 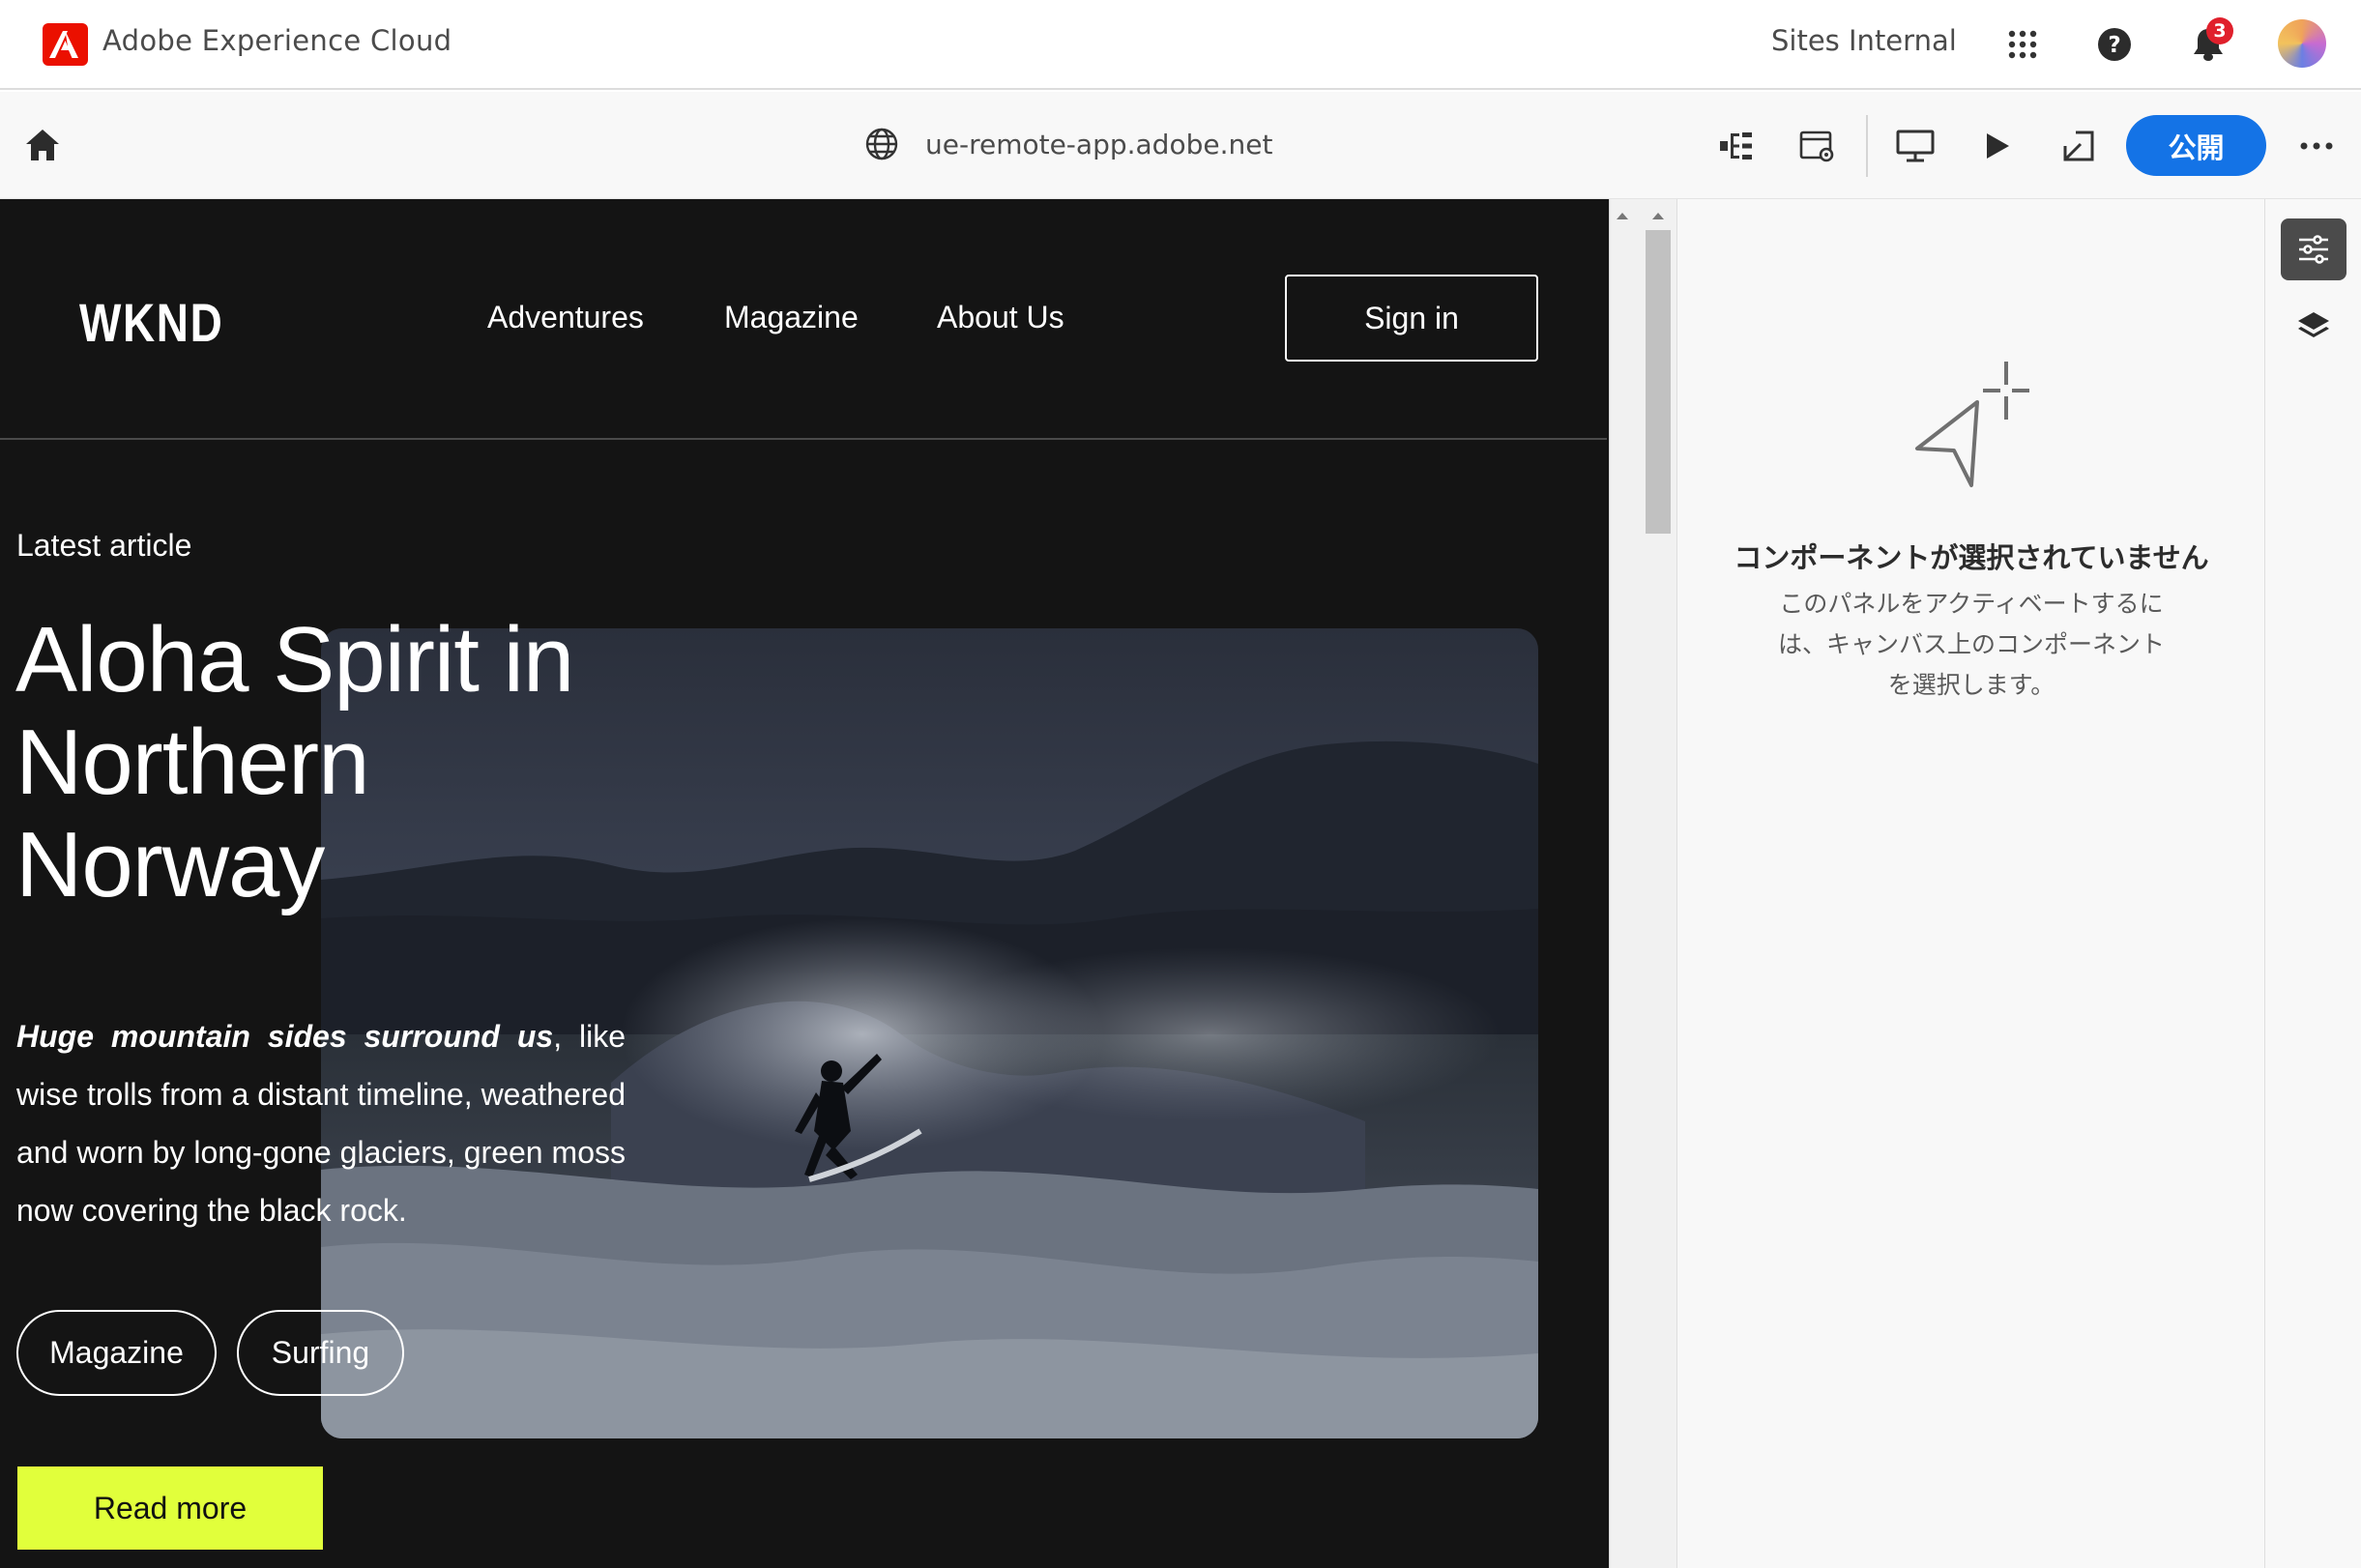 What do you see at coordinates (2219, 30) in the screenshot?
I see `notification-count-badge: 3` at bounding box center [2219, 30].